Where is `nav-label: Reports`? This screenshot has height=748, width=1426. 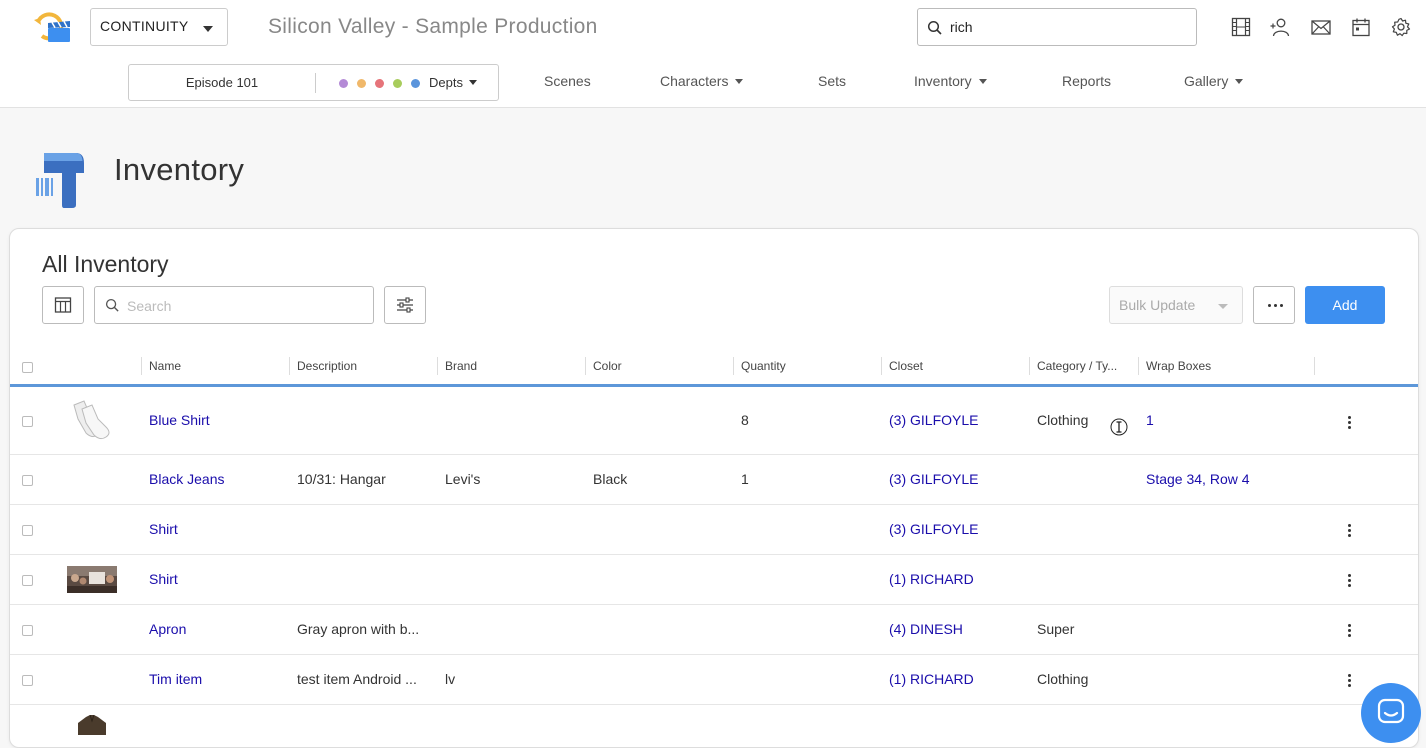
nav-label: Reports is located at coordinates (1087, 81).